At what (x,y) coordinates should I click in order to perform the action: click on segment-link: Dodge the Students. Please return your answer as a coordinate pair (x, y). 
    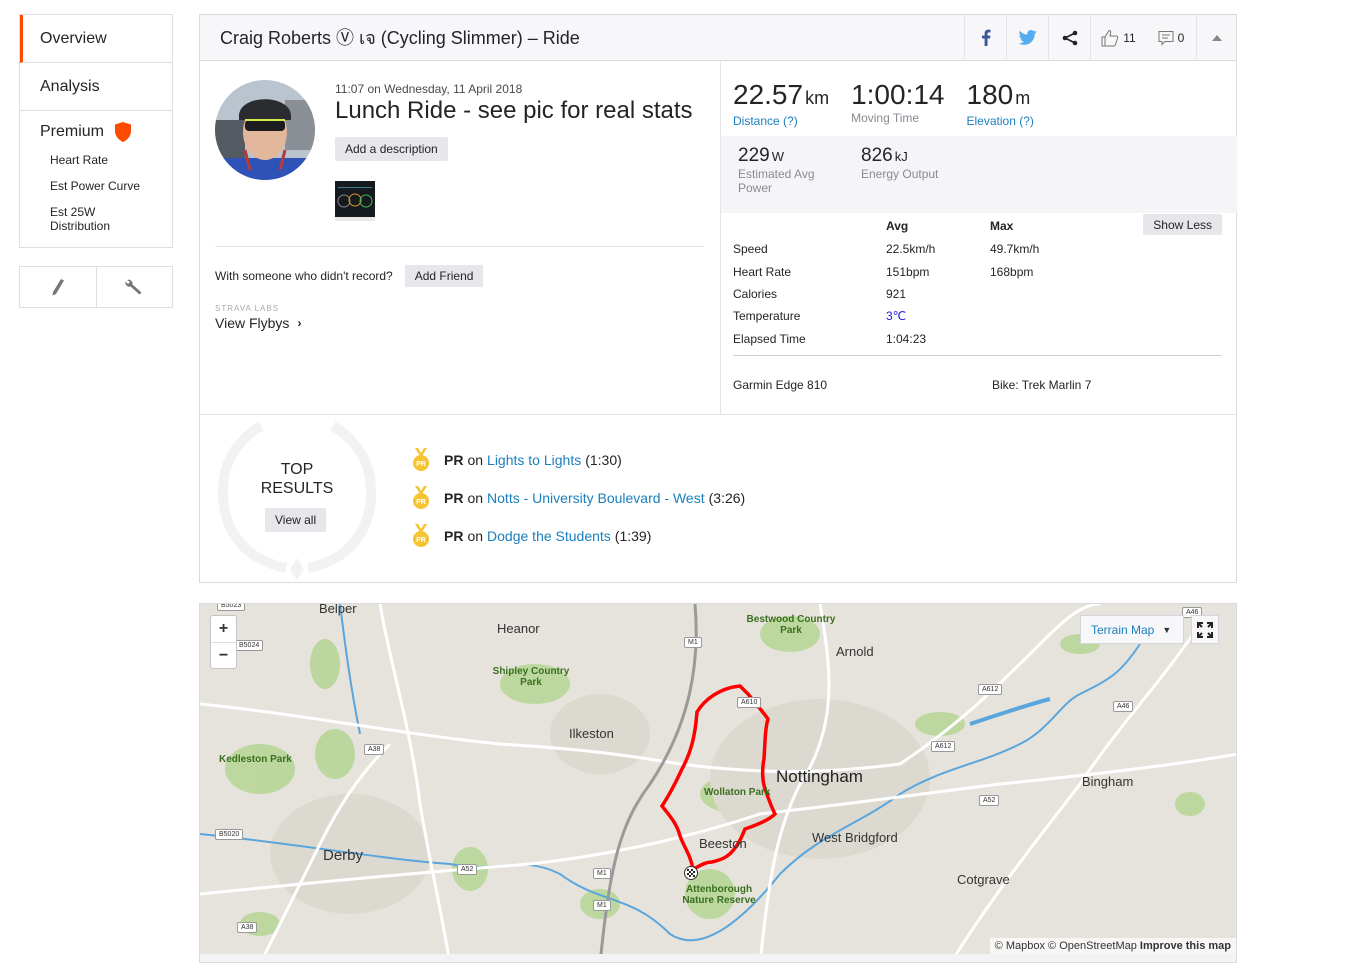
    Looking at the image, I should click on (549, 536).